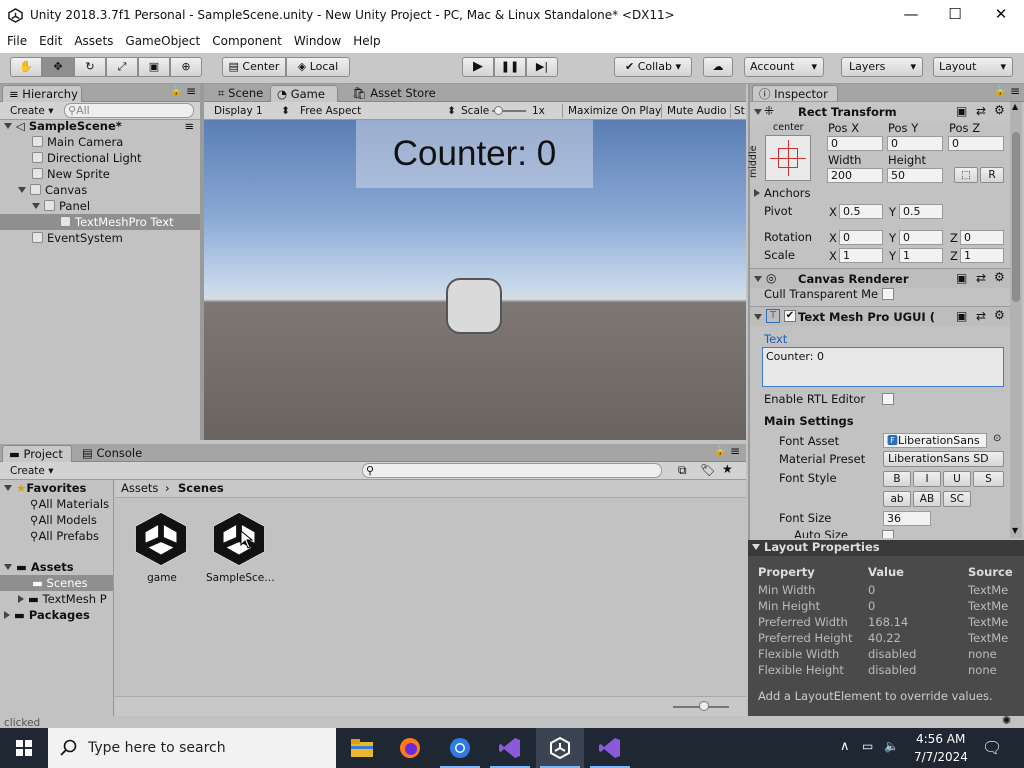 This screenshot has width=1024, height=768. Describe the element at coordinates (795, 93) in the screenshot. I see `tab-inspector: ⓘ Inspector` at that location.